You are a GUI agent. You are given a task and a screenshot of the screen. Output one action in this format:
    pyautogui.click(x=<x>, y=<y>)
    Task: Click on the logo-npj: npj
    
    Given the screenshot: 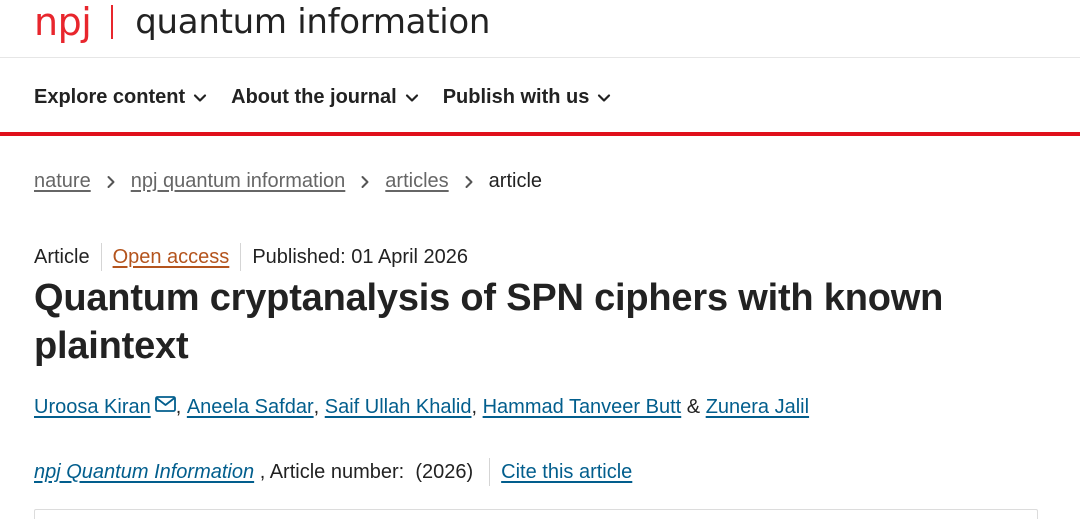 What is the action you would take?
    pyautogui.click(x=63, y=22)
    